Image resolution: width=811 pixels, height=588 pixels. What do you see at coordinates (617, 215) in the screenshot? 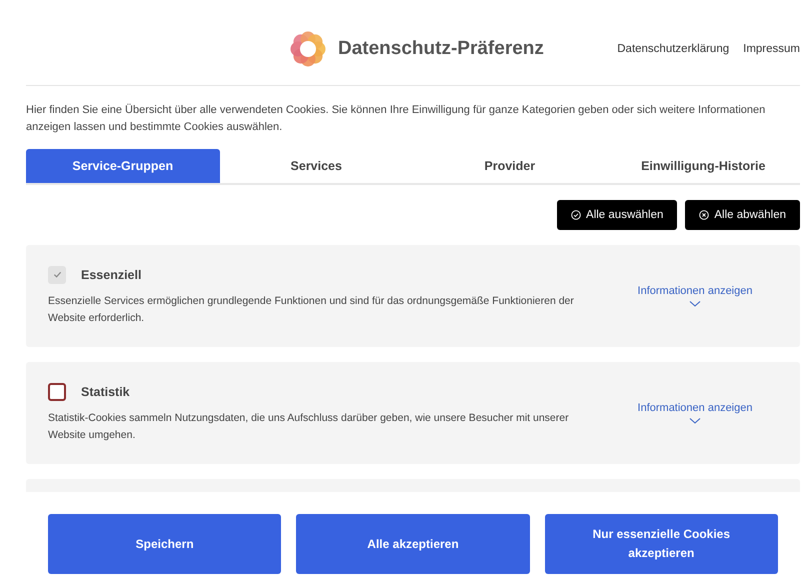
I see `bulk-action-button: Alle auswählen` at bounding box center [617, 215].